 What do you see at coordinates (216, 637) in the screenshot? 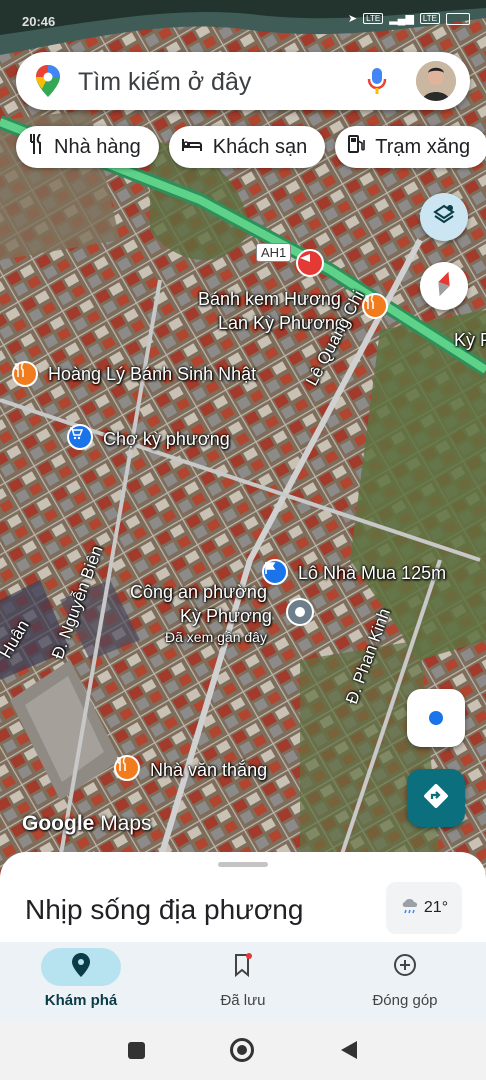
I see `place-cong-an-subtitle: Đã xem gần đây` at bounding box center [216, 637].